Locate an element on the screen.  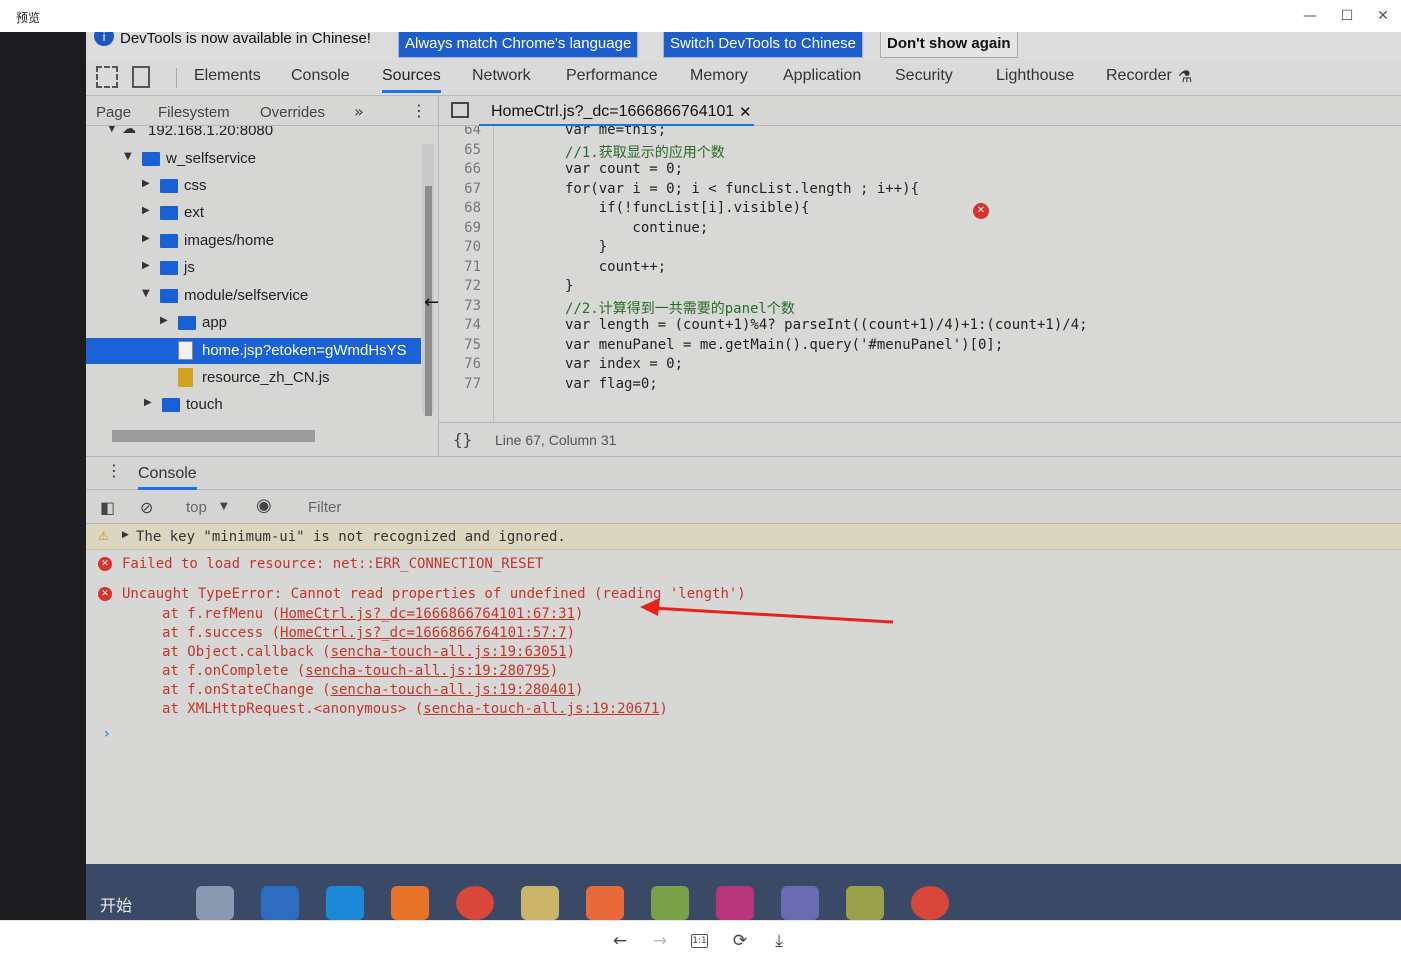
tree-item-js: ▶ js is located at coordinates (253, 268).